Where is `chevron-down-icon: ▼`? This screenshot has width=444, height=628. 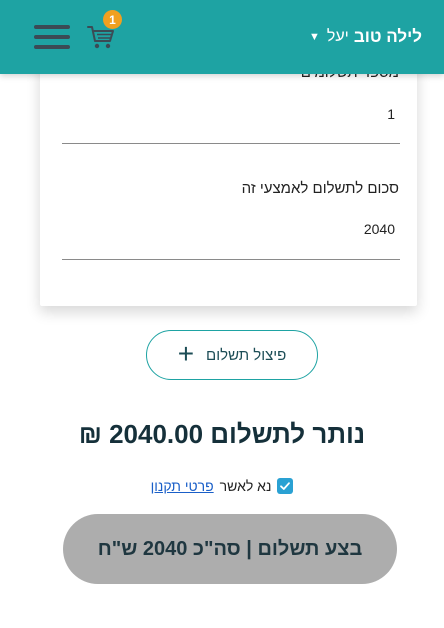
chevron-down-icon: ▼ is located at coordinates (314, 37).